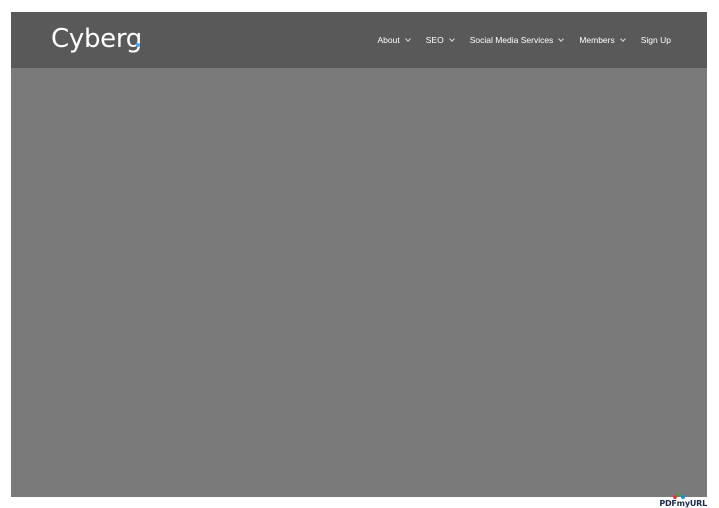  I want to click on nav-item-label: About, so click(388, 40).